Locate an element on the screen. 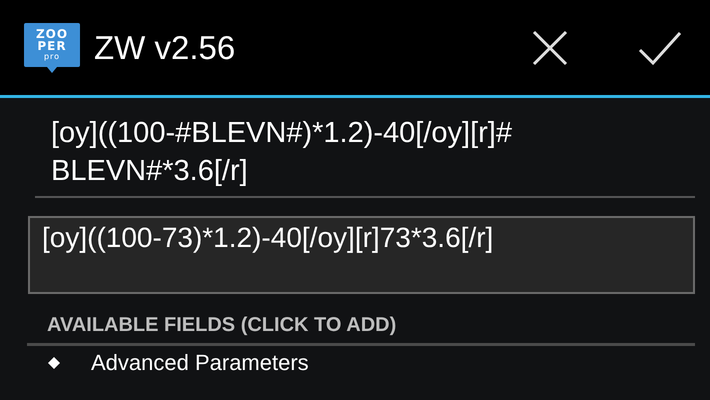  app-logo: ZOO PER pro is located at coordinates (52, 44).